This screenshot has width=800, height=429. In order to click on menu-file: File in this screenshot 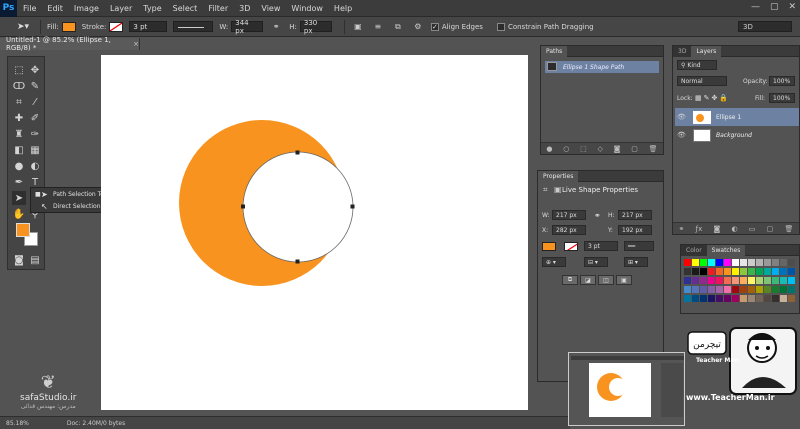, I will do `click(29, 8)`.